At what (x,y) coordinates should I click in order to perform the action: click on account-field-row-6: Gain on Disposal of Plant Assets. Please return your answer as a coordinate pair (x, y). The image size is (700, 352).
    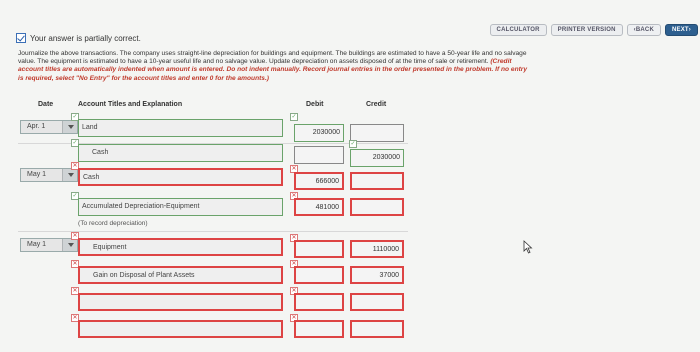
    Looking at the image, I should click on (180, 275).